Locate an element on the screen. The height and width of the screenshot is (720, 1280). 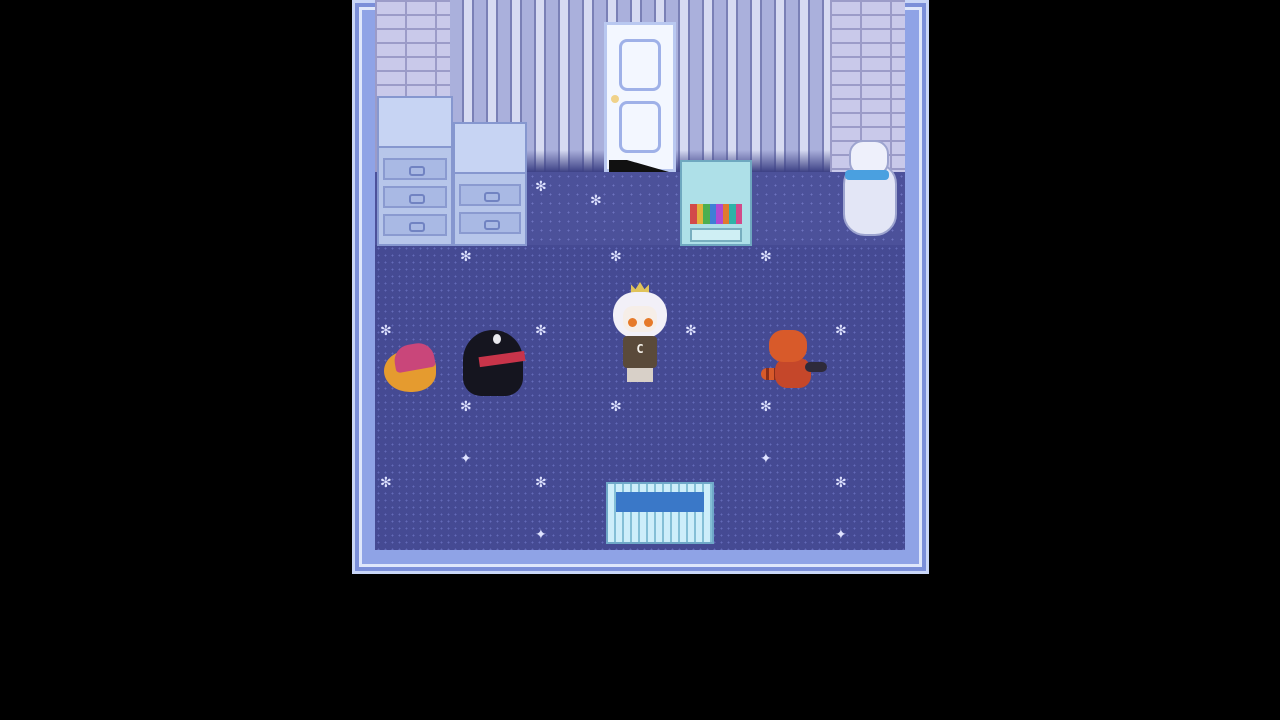
crow-npc is located at coordinates (490, 360).